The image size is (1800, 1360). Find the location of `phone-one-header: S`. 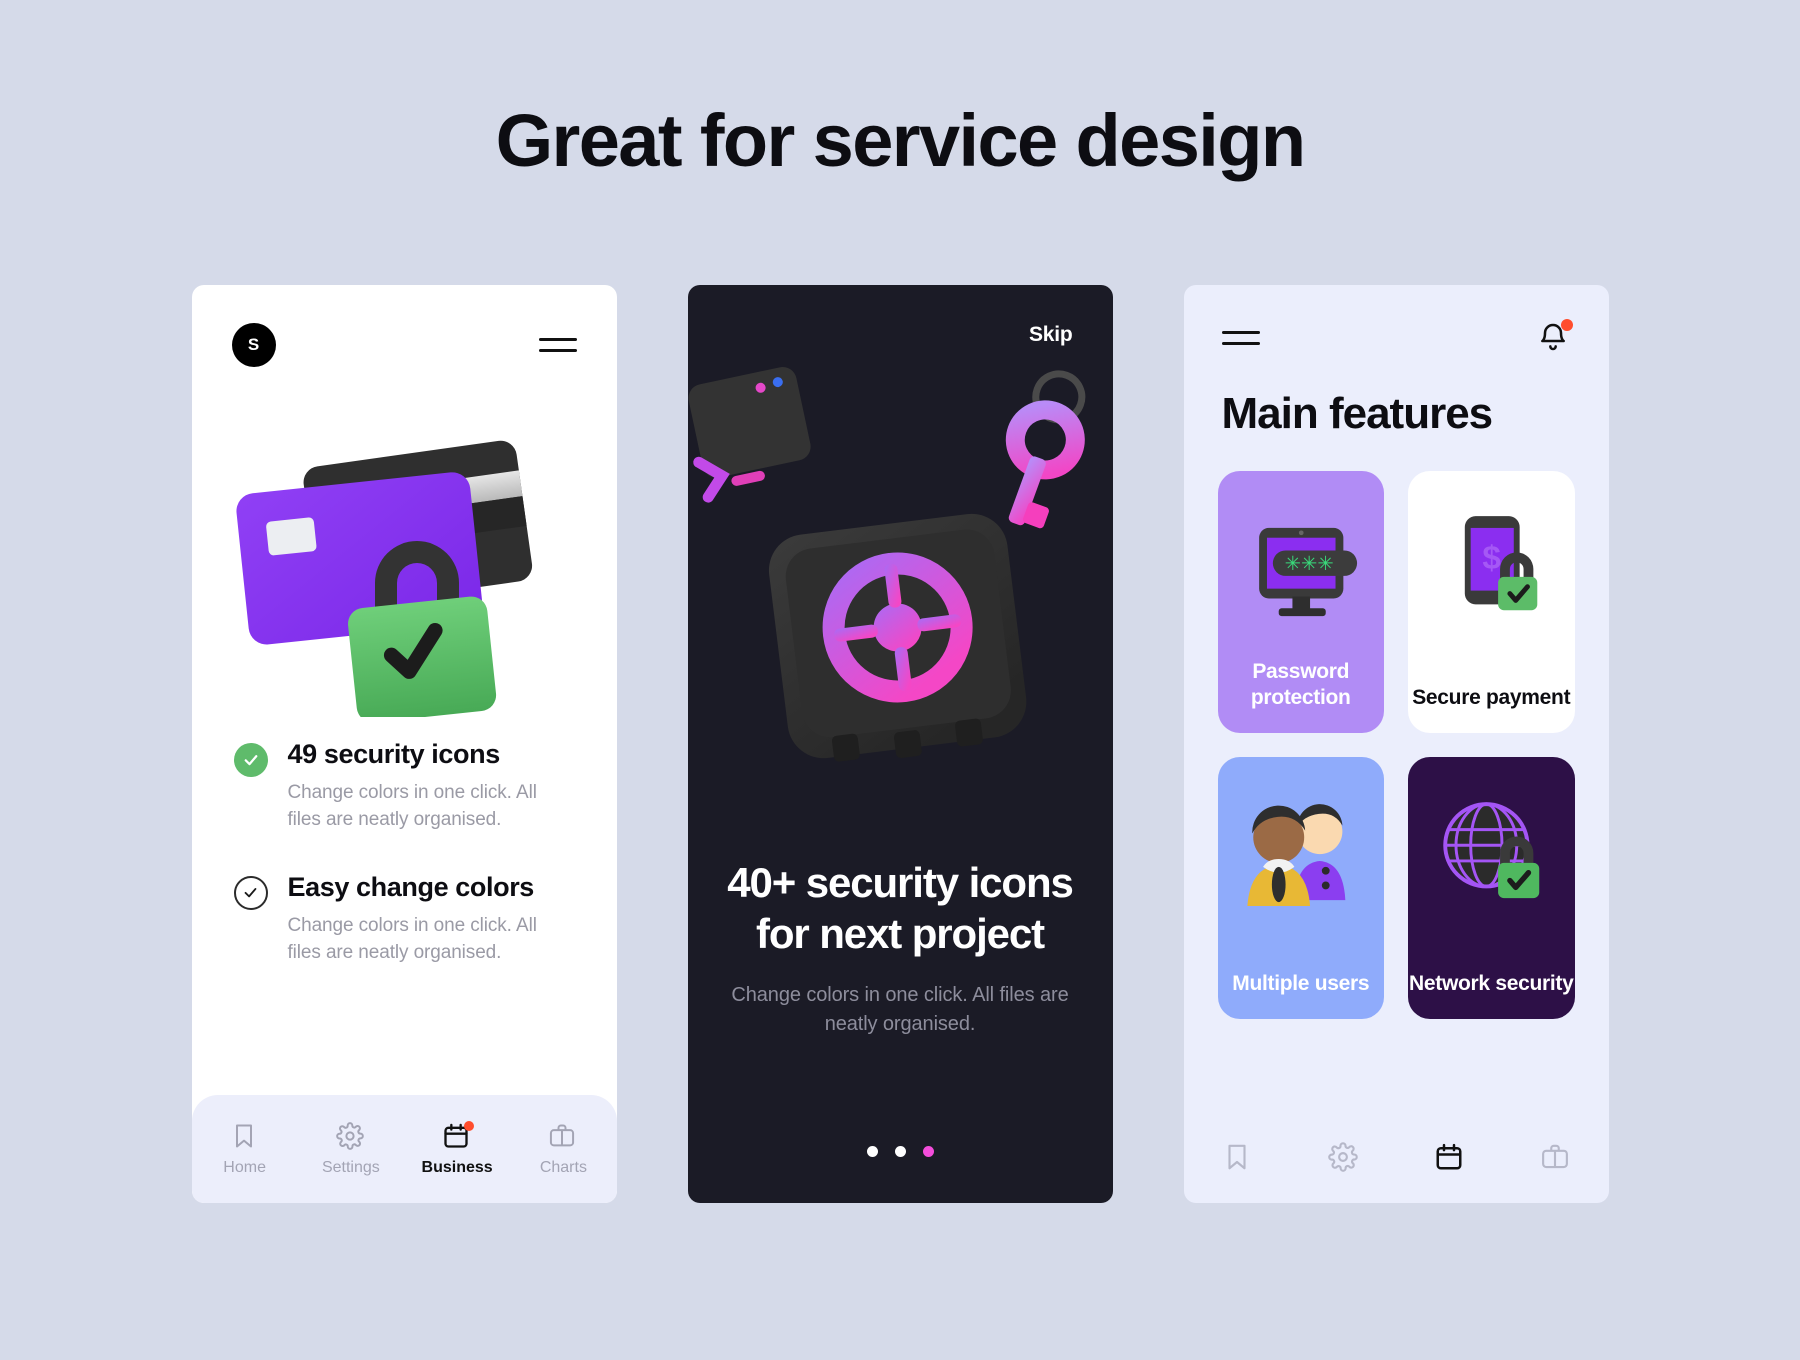

phone-one-header: S is located at coordinates (404, 326).